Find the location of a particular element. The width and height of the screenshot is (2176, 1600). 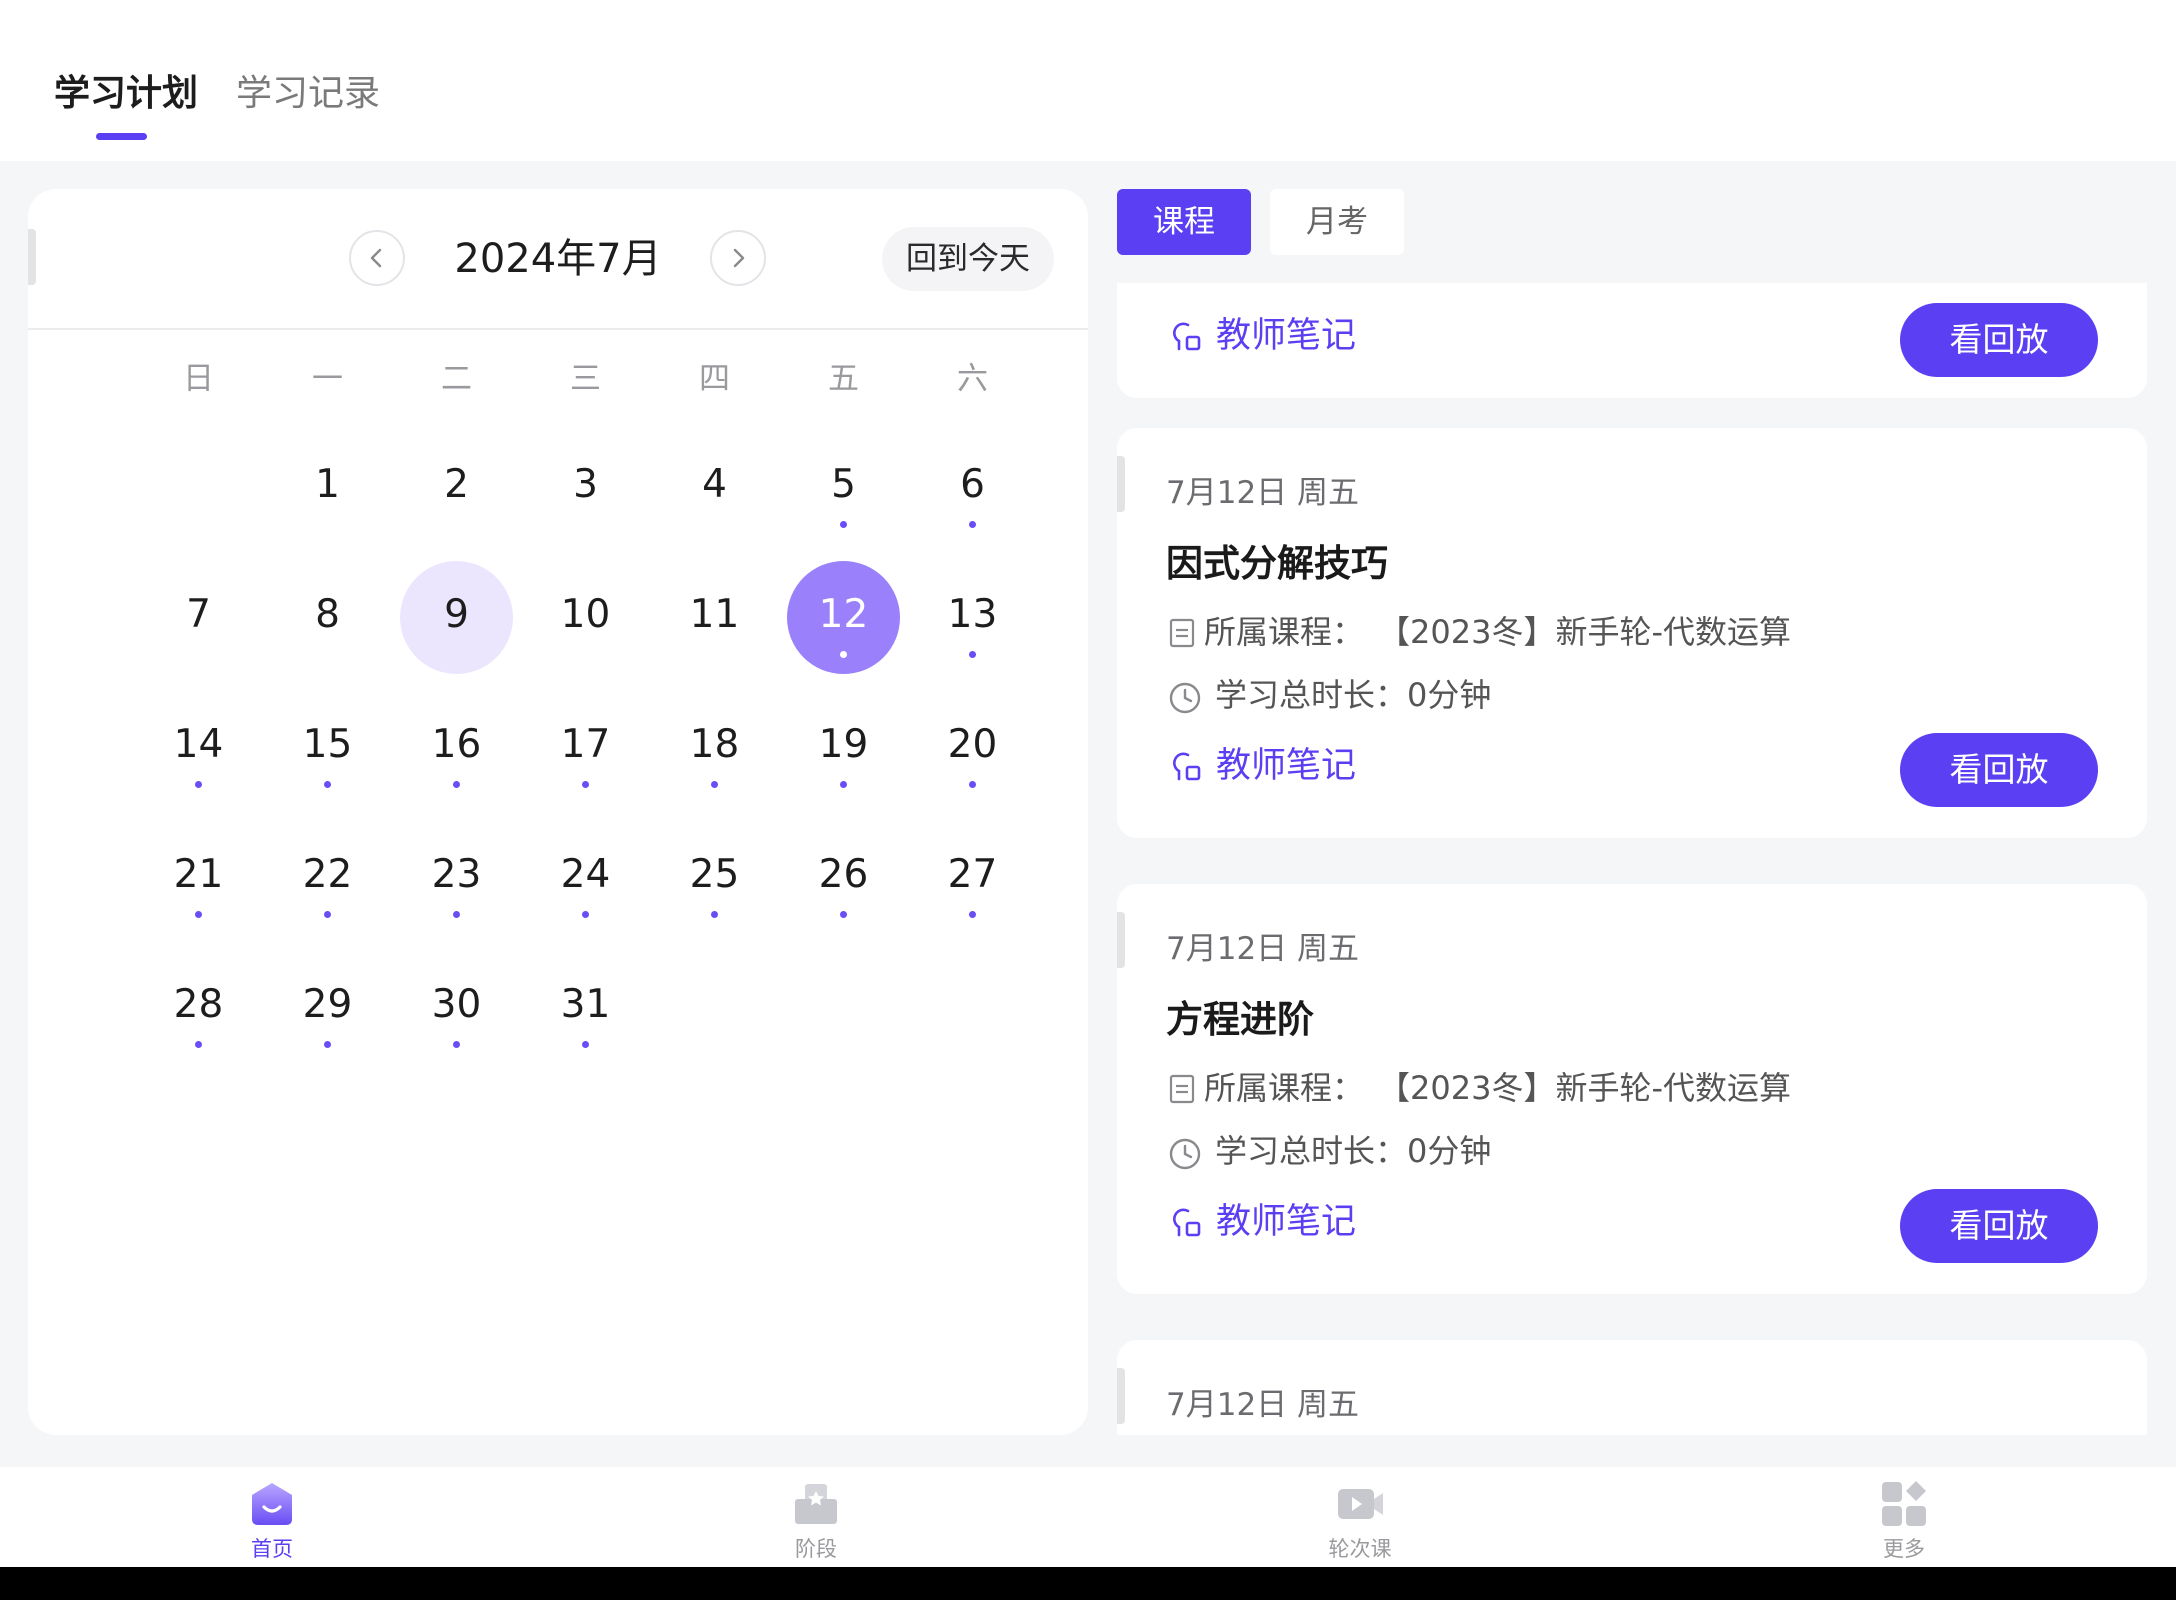

prev-month-button is located at coordinates (377, 258).